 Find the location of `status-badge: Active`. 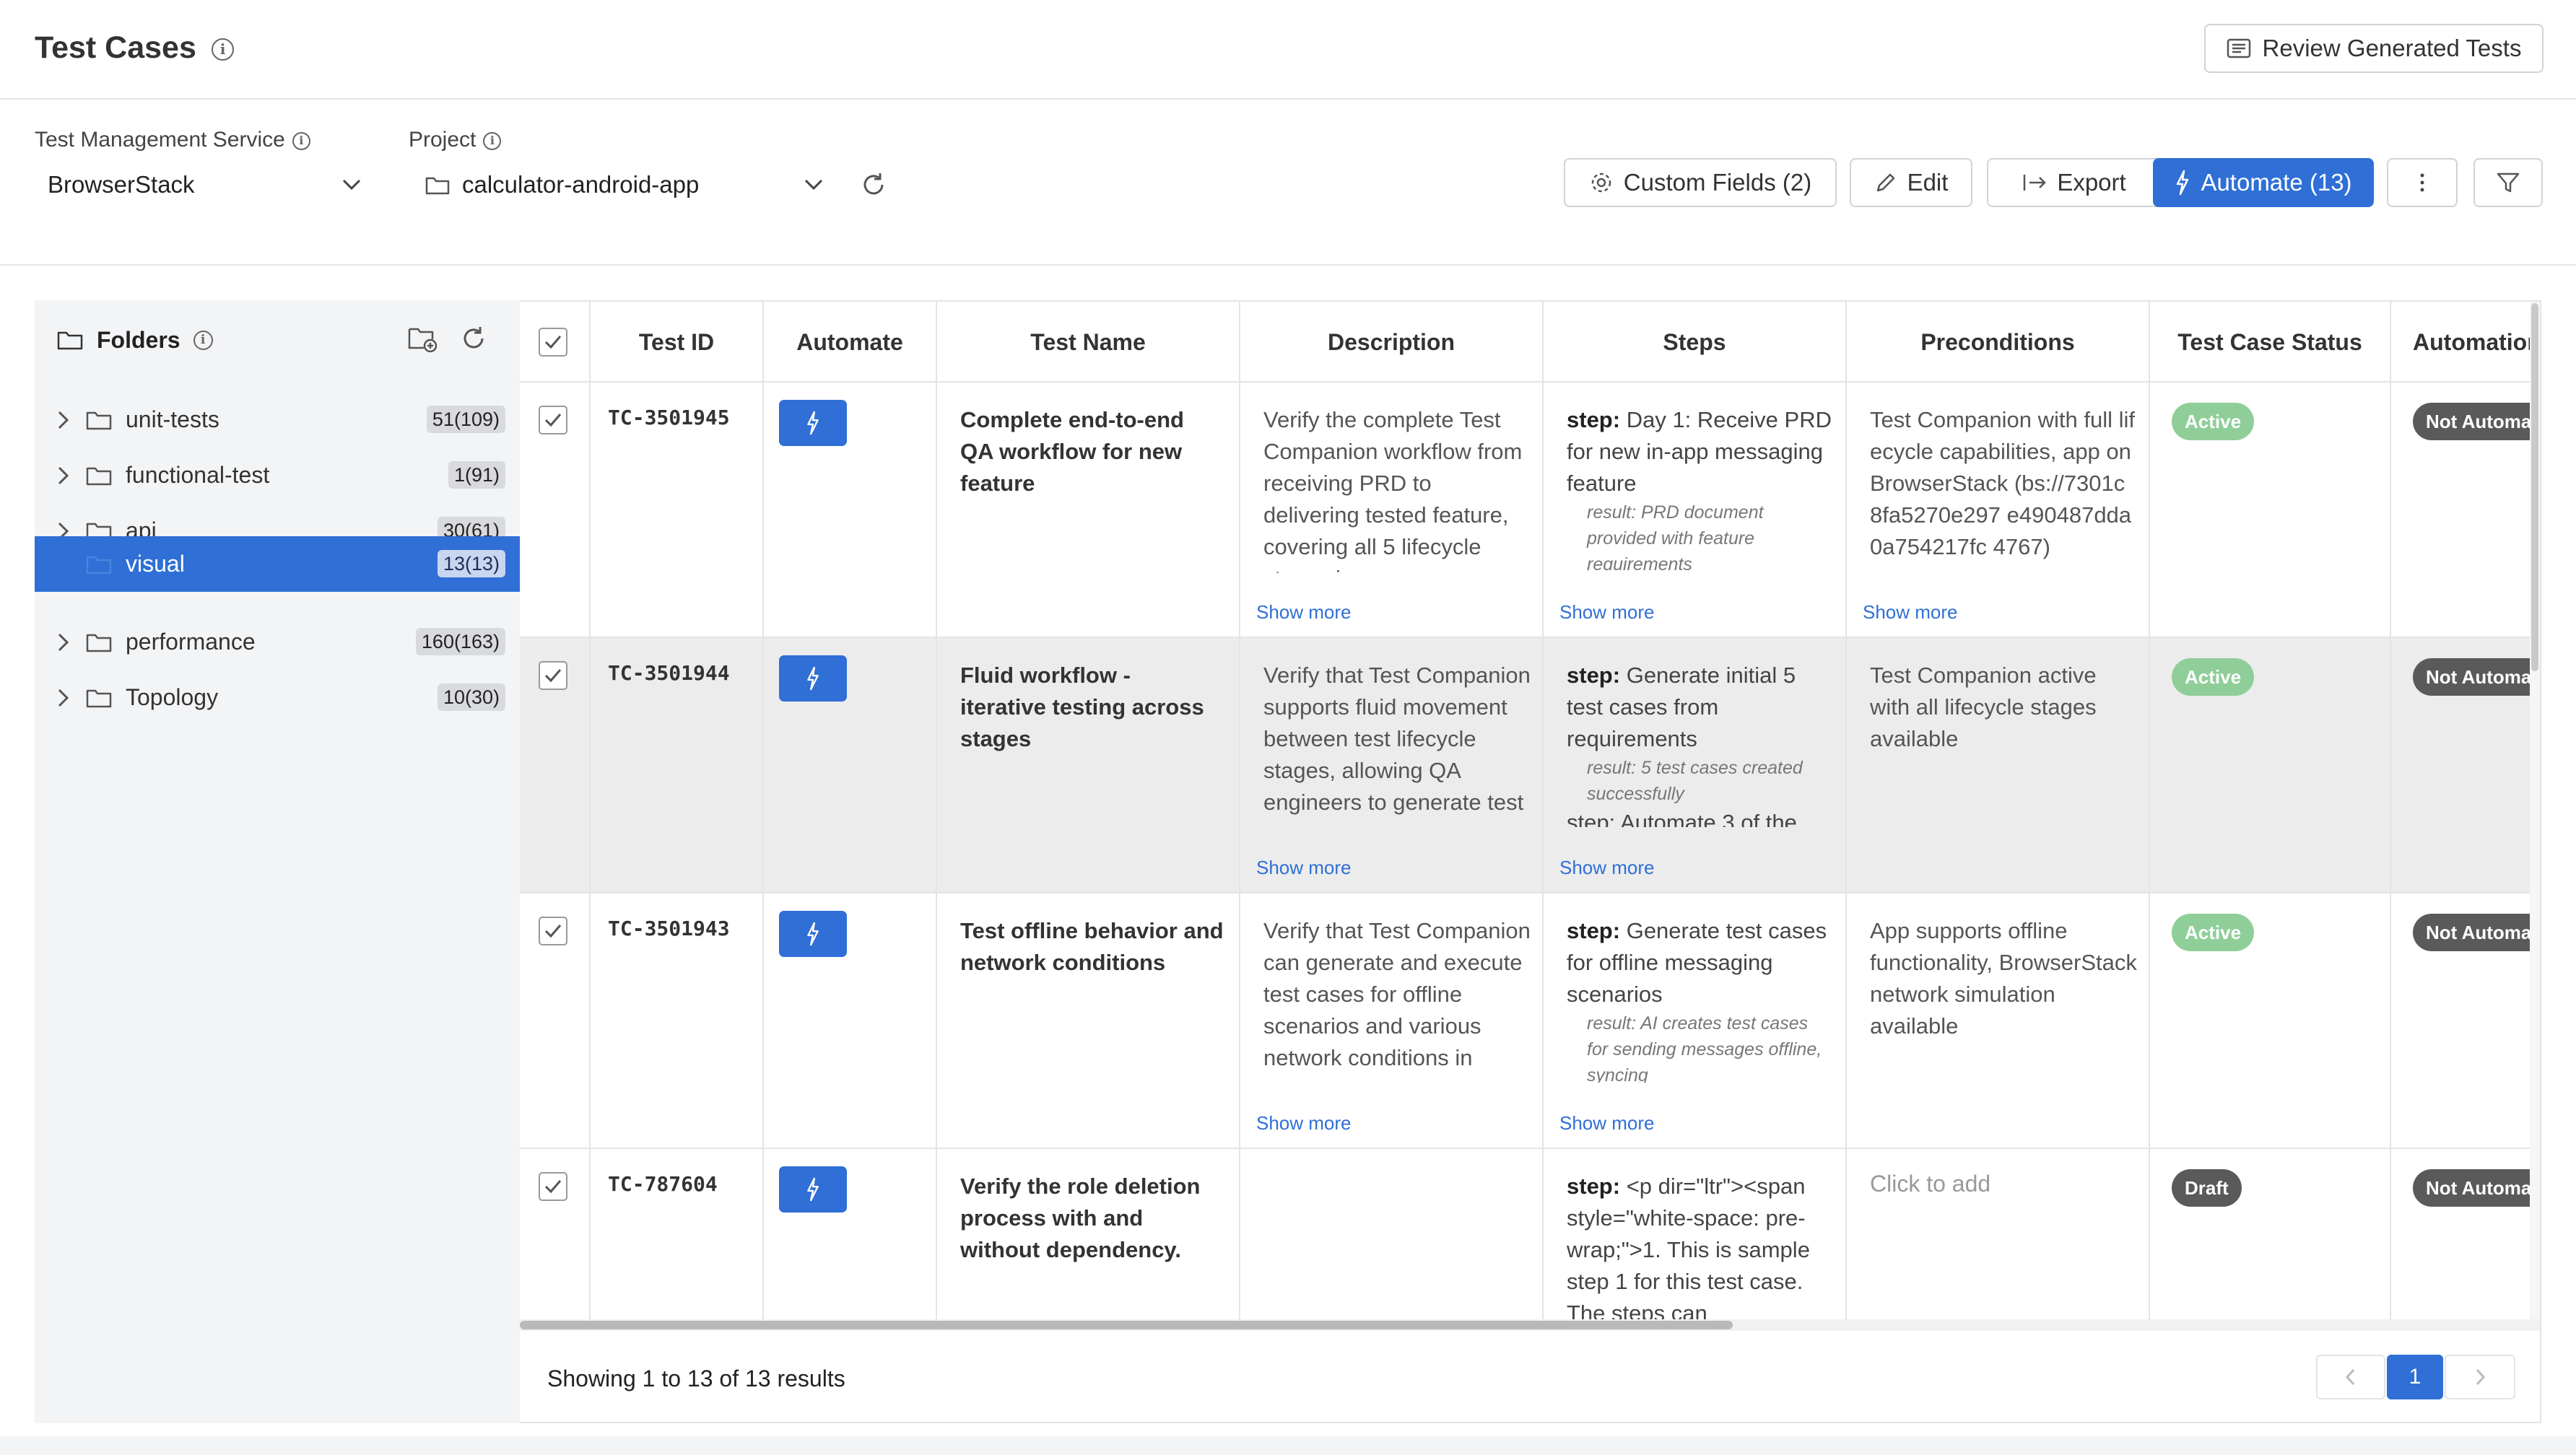

status-badge: Active is located at coordinates (2213, 932).